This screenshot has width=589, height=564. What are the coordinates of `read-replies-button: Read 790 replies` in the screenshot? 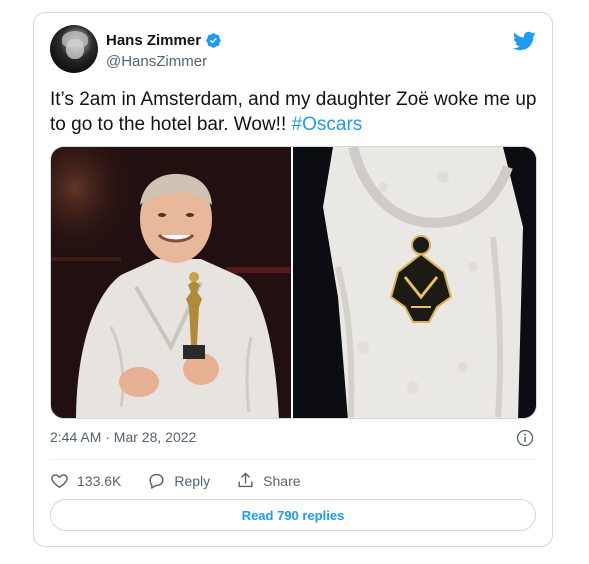 It's located at (293, 515).